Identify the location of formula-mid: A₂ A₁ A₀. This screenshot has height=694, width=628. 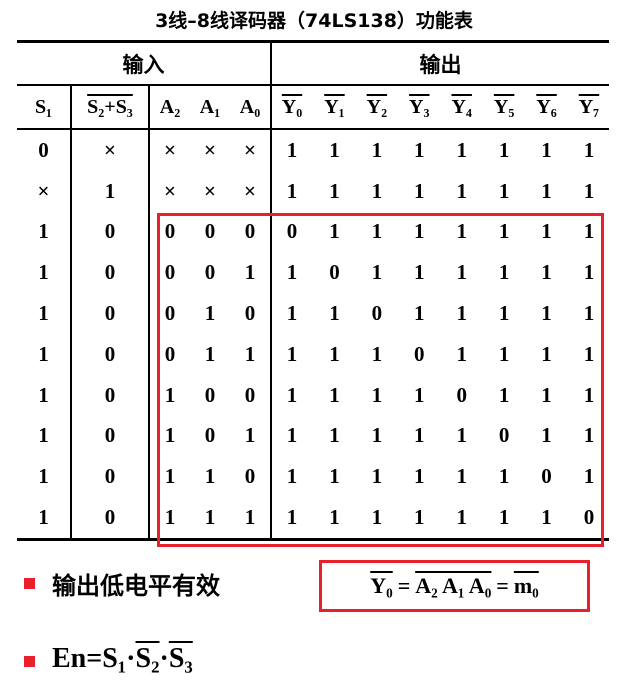
(453, 585).